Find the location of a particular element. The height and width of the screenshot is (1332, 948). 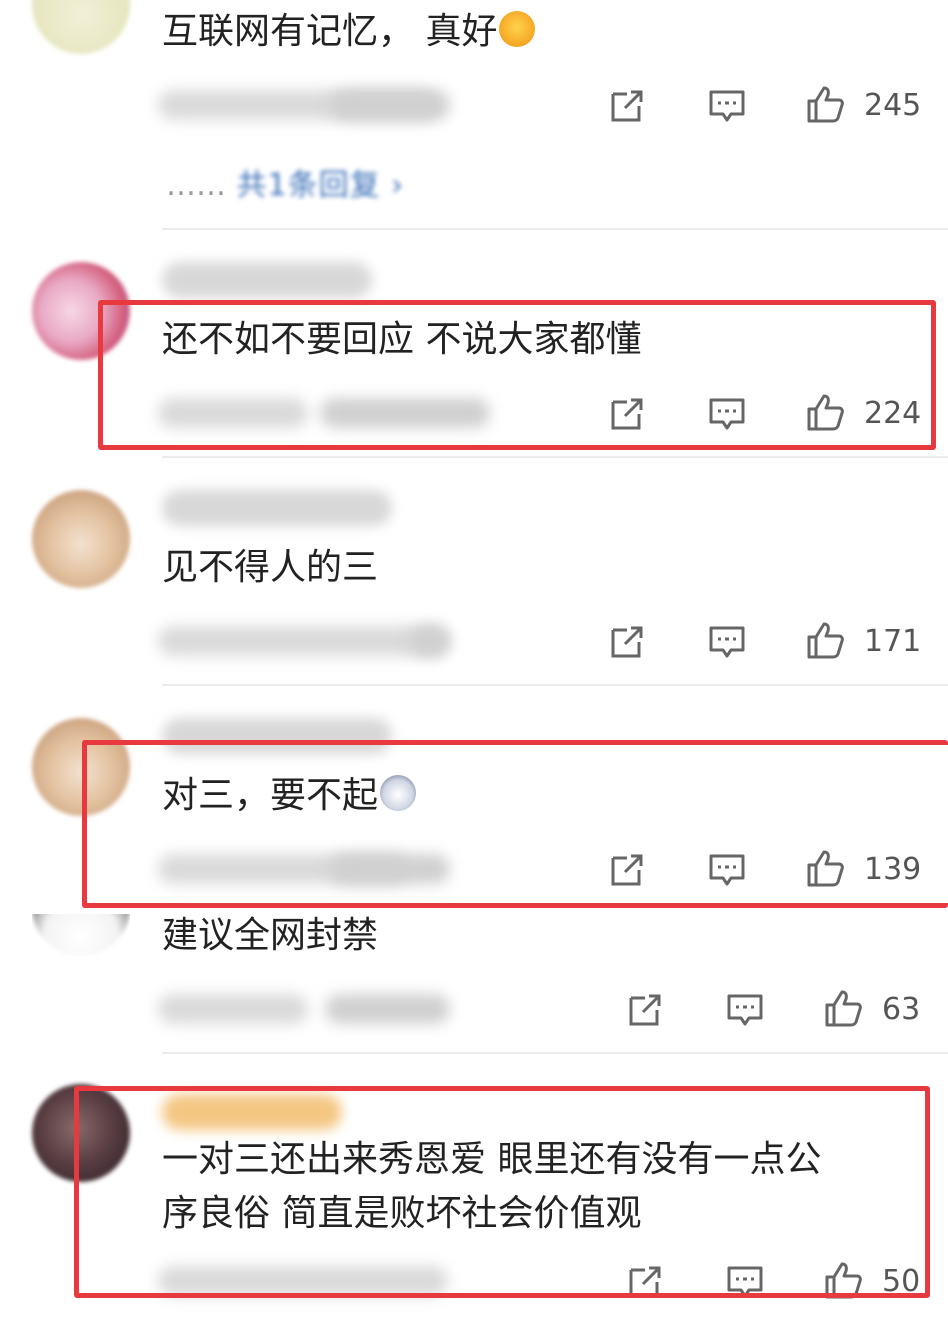

comment-text: 见不得人的三 is located at coordinates (270, 567).